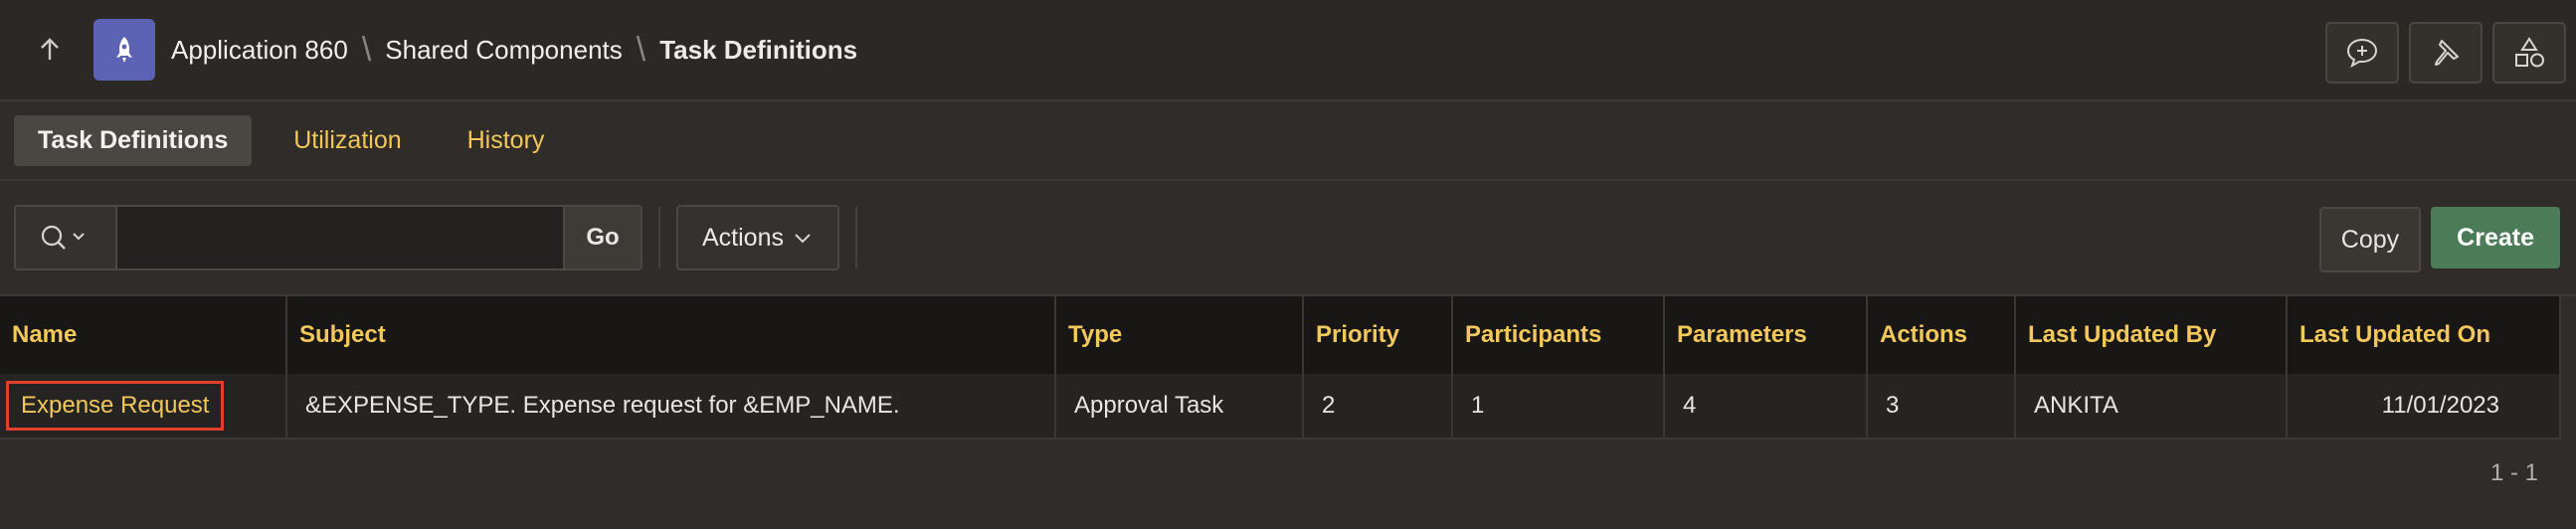 The height and width of the screenshot is (529, 2576). I want to click on pin-icon, so click(2446, 53).